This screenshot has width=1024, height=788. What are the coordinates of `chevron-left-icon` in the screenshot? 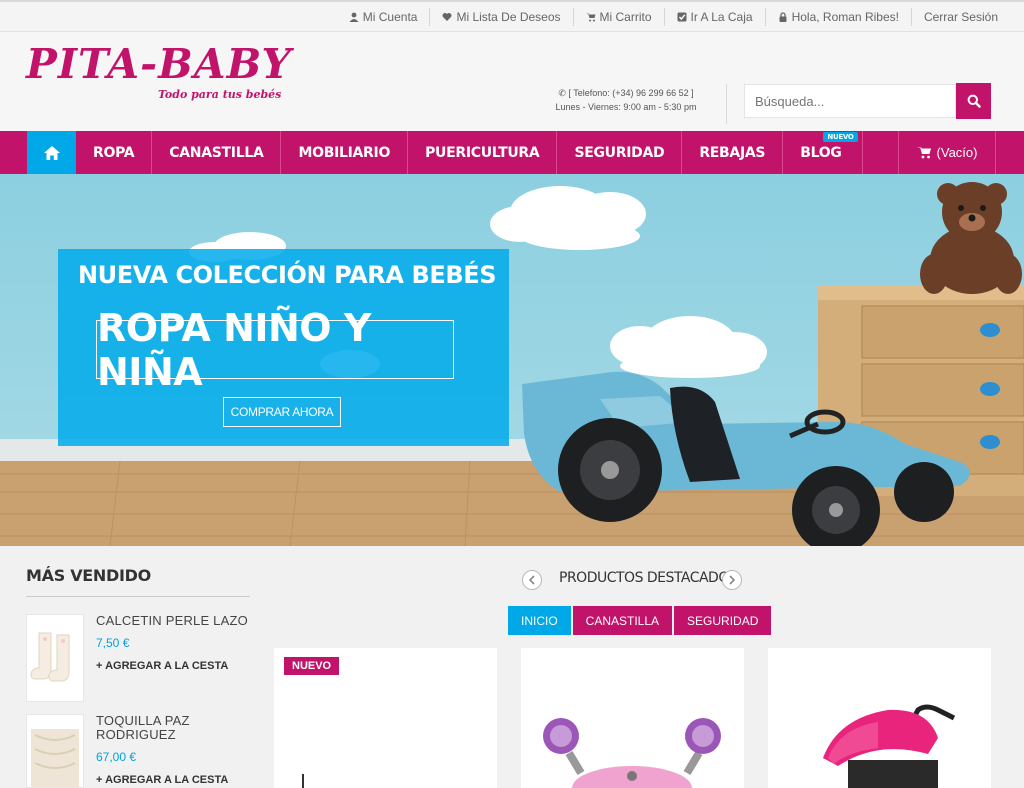 It's located at (531, 580).